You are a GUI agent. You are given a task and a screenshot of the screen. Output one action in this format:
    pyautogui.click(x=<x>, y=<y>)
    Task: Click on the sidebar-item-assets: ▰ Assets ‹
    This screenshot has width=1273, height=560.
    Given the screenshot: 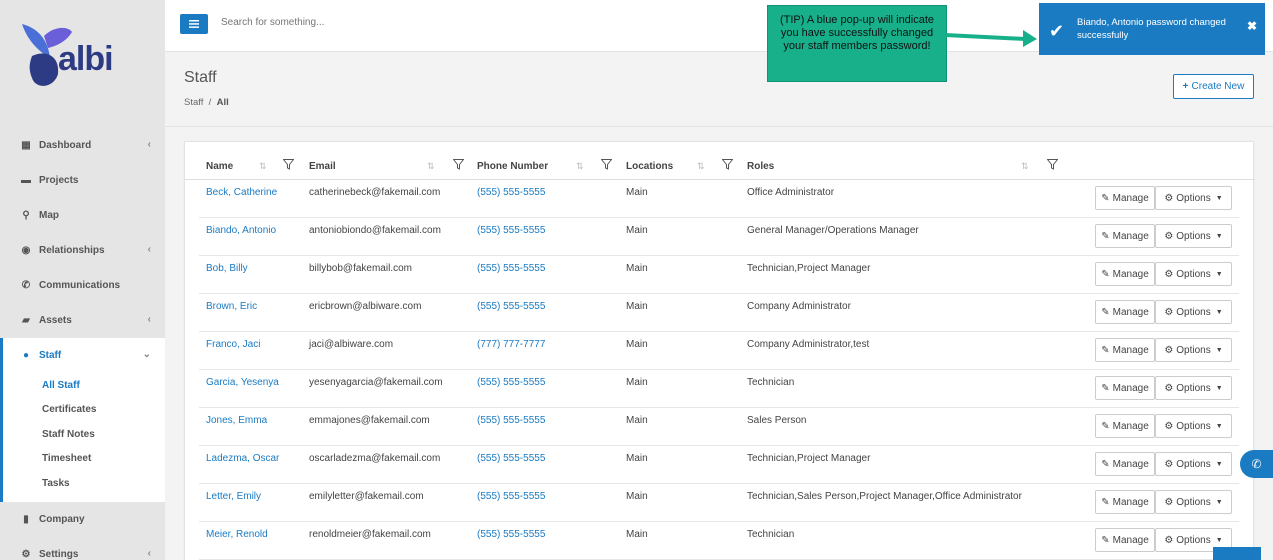 What is the action you would take?
    pyautogui.click(x=82, y=320)
    